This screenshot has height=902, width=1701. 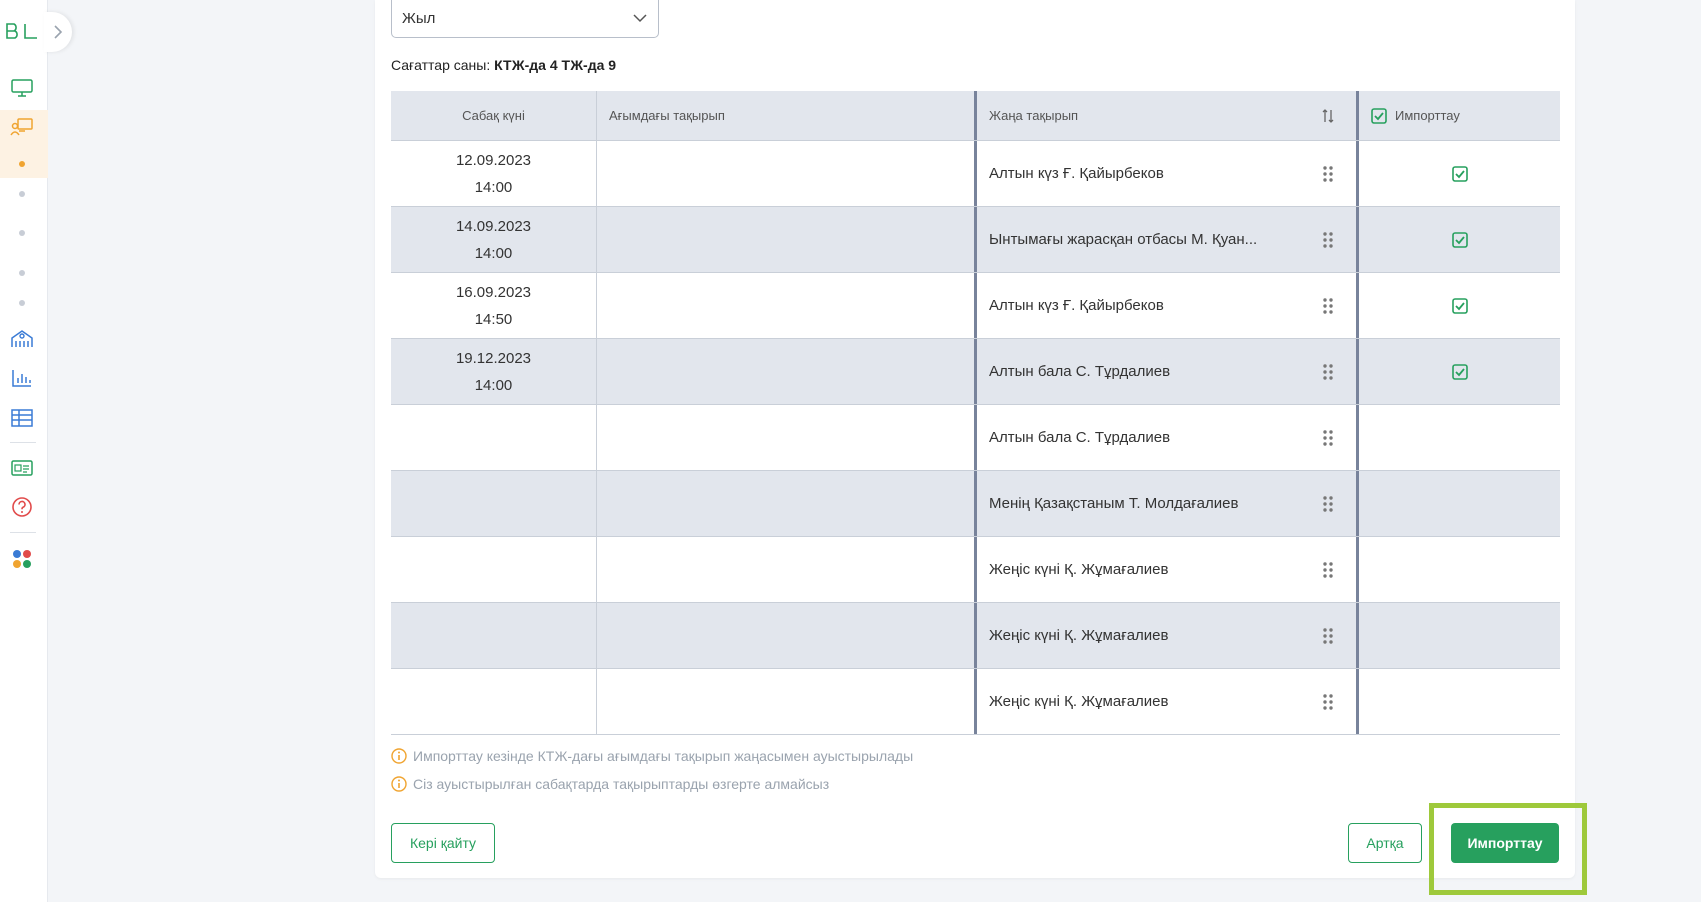 I want to click on back-button: Артқа, so click(x=1385, y=843).